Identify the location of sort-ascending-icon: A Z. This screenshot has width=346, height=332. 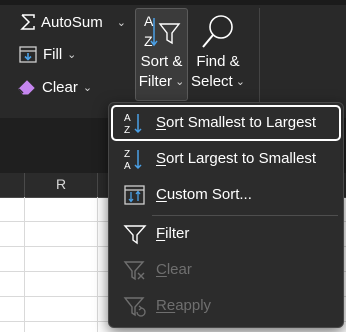
(133, 123).